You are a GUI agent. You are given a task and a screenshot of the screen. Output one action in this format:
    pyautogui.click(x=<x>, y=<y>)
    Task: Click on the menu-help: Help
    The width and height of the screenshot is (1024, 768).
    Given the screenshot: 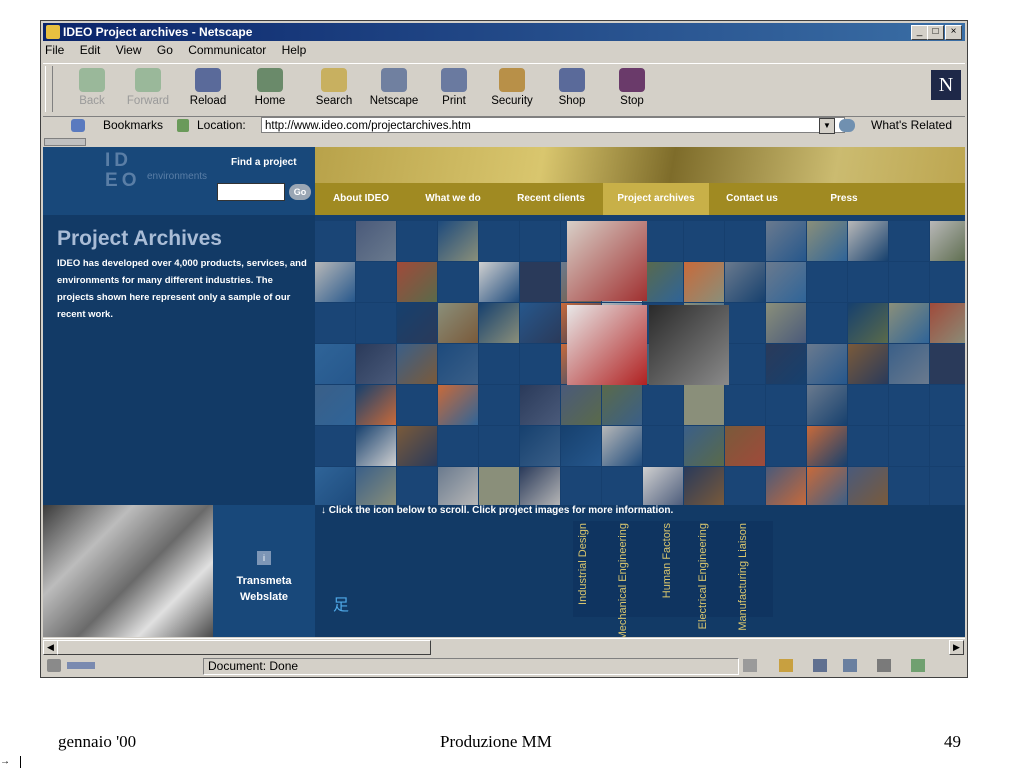 What is the action you would take?
    pyautogui.click(x=294, y=50)
    